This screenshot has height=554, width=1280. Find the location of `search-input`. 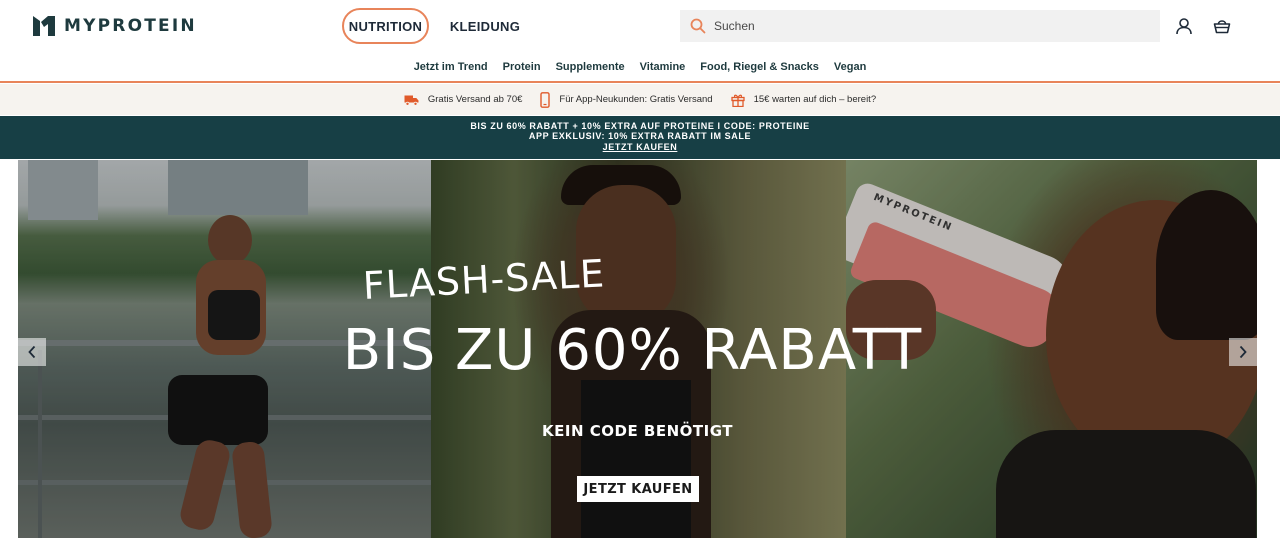

search-input is located at coordinates (924, 26).